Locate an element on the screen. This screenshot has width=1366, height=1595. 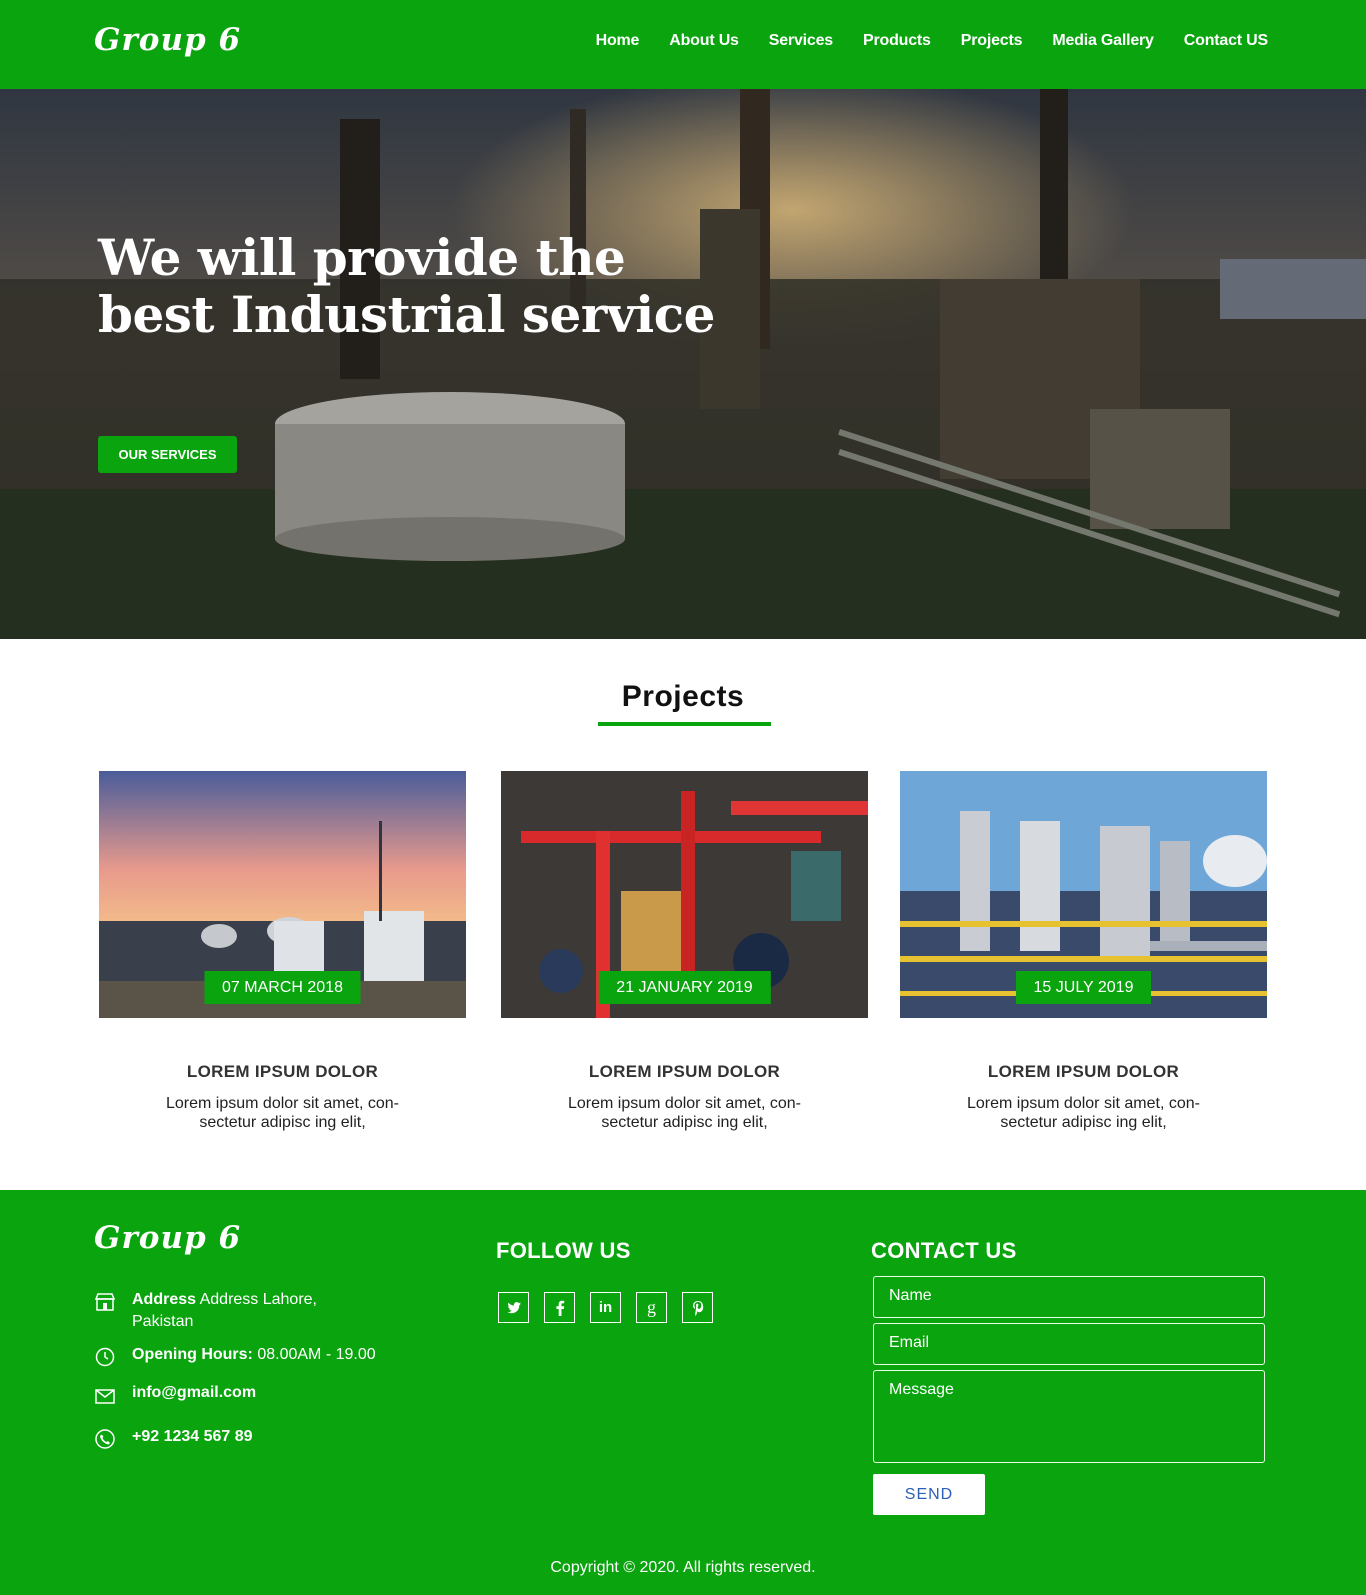
project-image: 21 JANUARY 2019 is located at coordinates (684, 894).